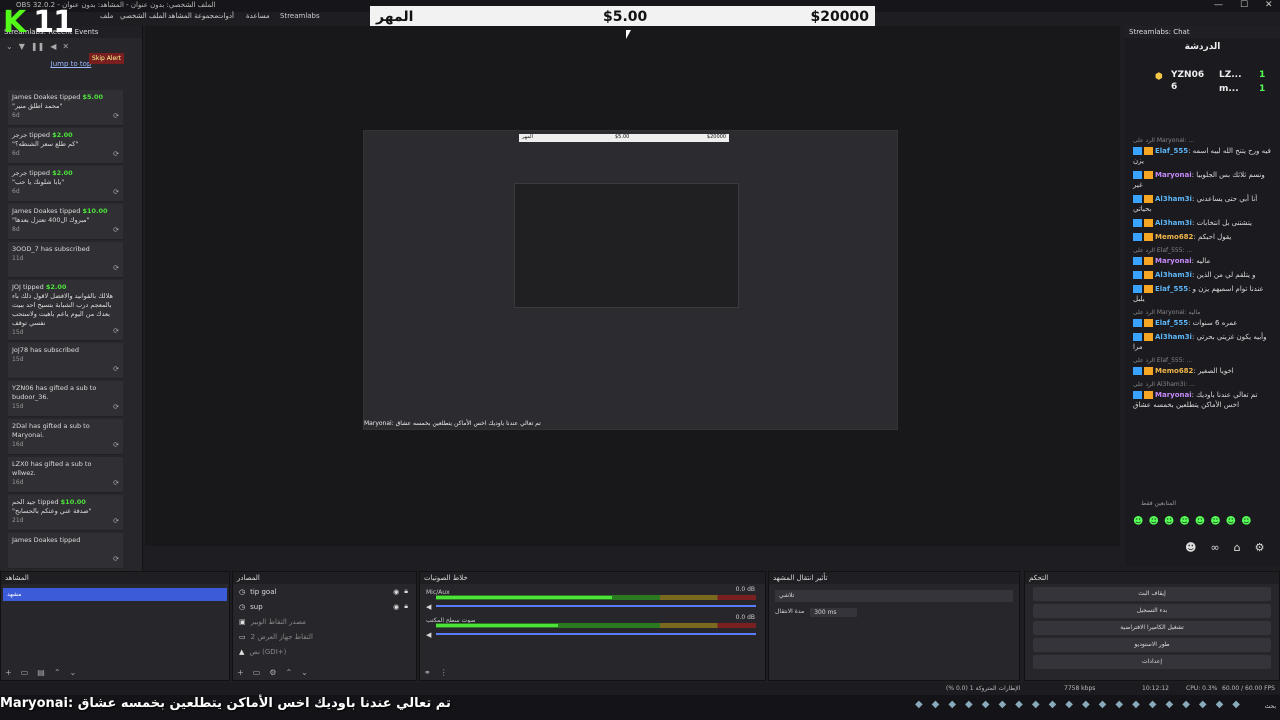 The image size is (1280, 720). What do you see at coordinates (1218, 5) in the screenshot?
I see `minimize-button: —` at bounding box center [1218, 5].